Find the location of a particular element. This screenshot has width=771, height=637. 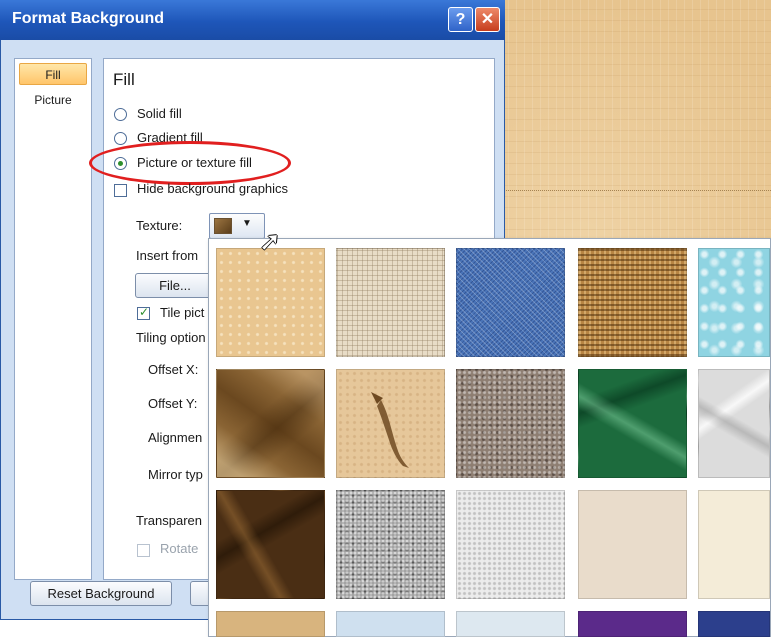

texture-tile-fish-fossil is located at coordinates (390, 423).